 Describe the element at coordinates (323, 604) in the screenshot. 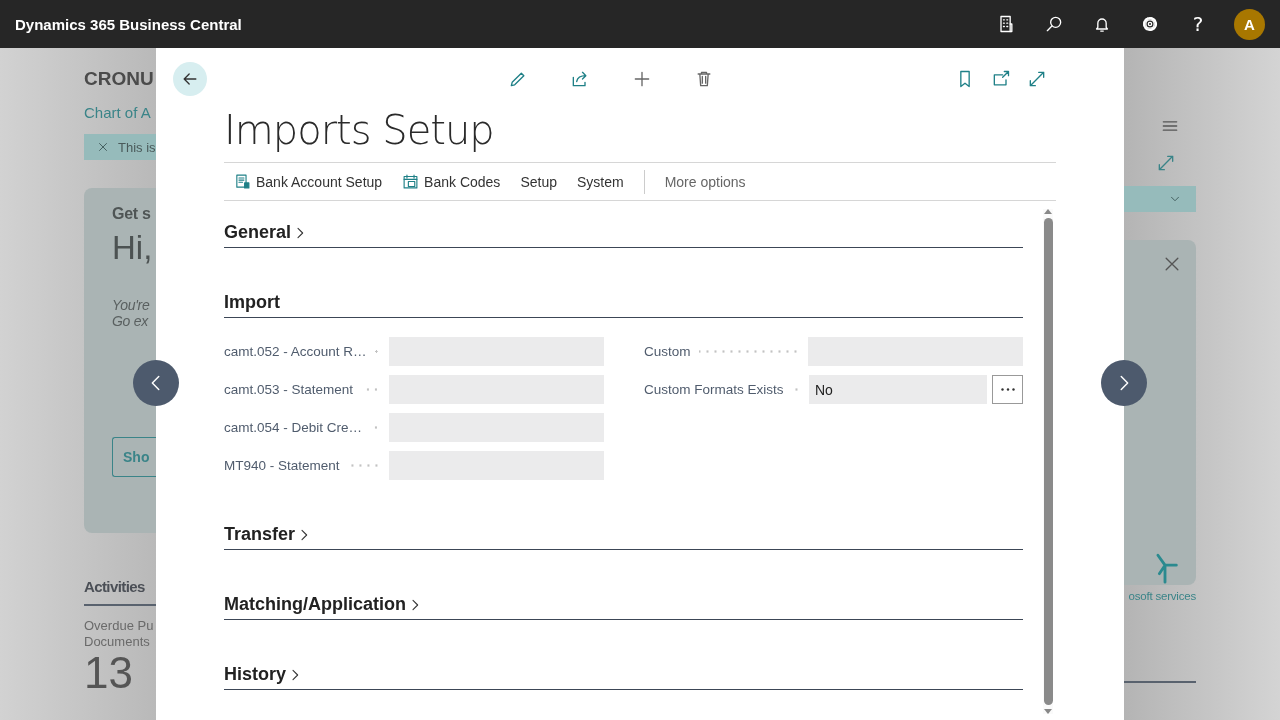

I see `section-header: Matching/Application` at that location.